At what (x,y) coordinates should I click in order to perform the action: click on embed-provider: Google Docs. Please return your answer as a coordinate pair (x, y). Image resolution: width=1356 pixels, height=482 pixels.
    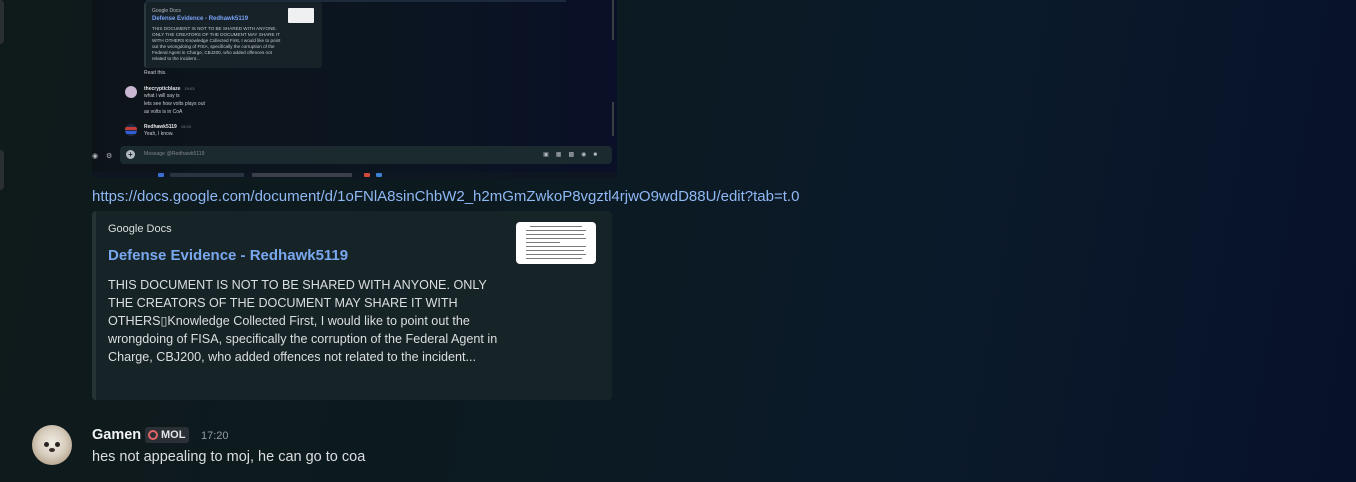
    Looking at the image, I should click on (140, 229).